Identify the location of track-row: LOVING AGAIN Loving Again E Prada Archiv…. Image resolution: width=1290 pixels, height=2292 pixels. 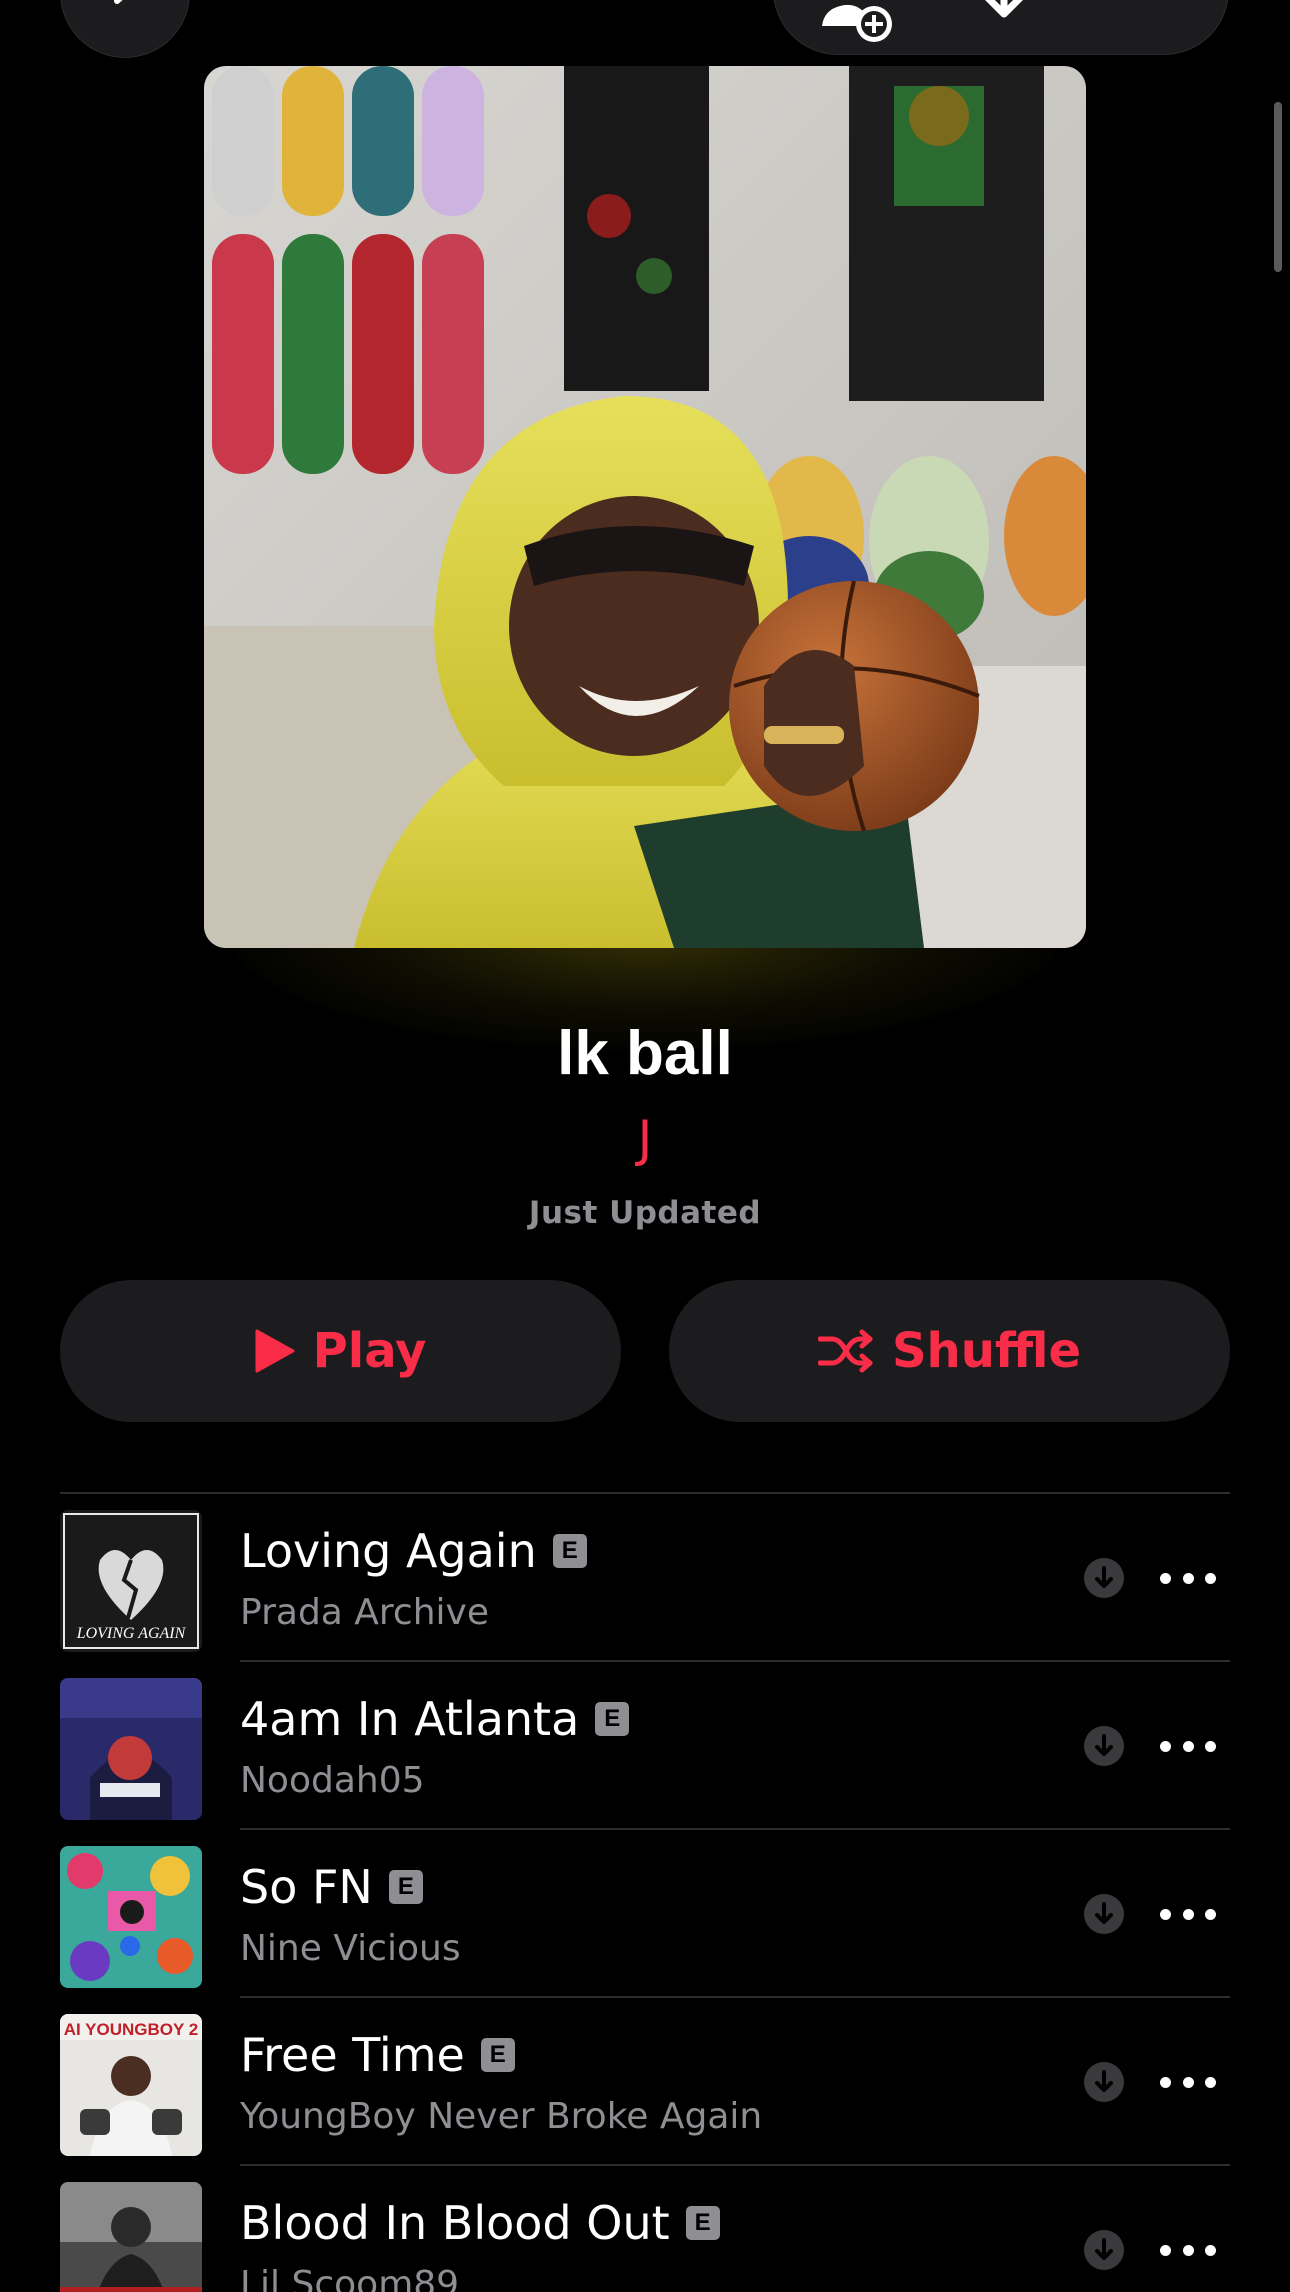
(645, 1578).